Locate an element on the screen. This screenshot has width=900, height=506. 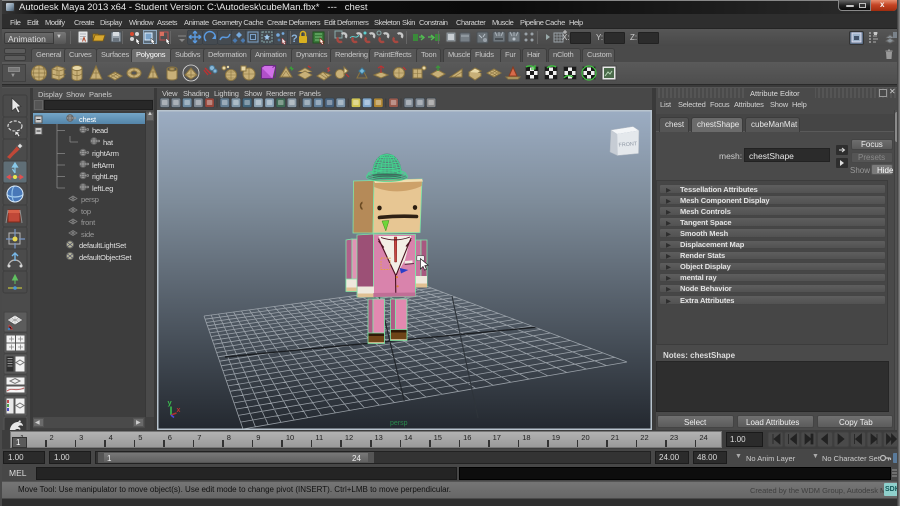
svg-text: persp is located at coordinates (399, 423).